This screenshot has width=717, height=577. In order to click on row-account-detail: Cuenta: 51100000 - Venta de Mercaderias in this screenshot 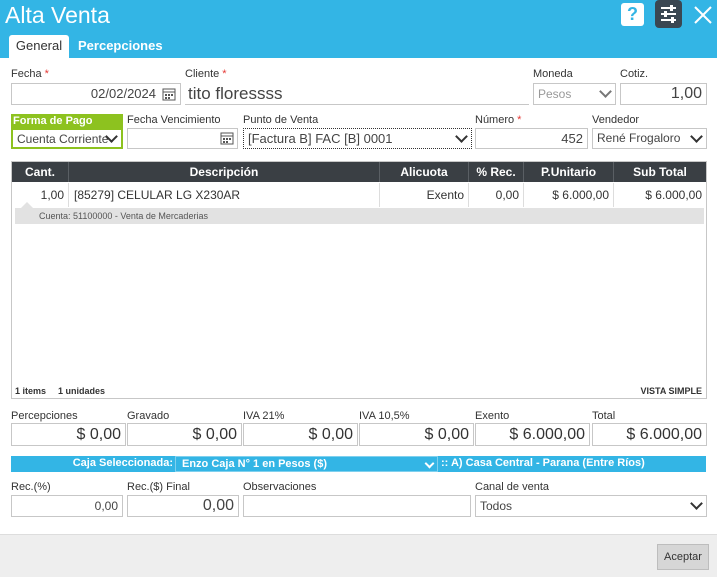, I will do `click(359, 216)`.